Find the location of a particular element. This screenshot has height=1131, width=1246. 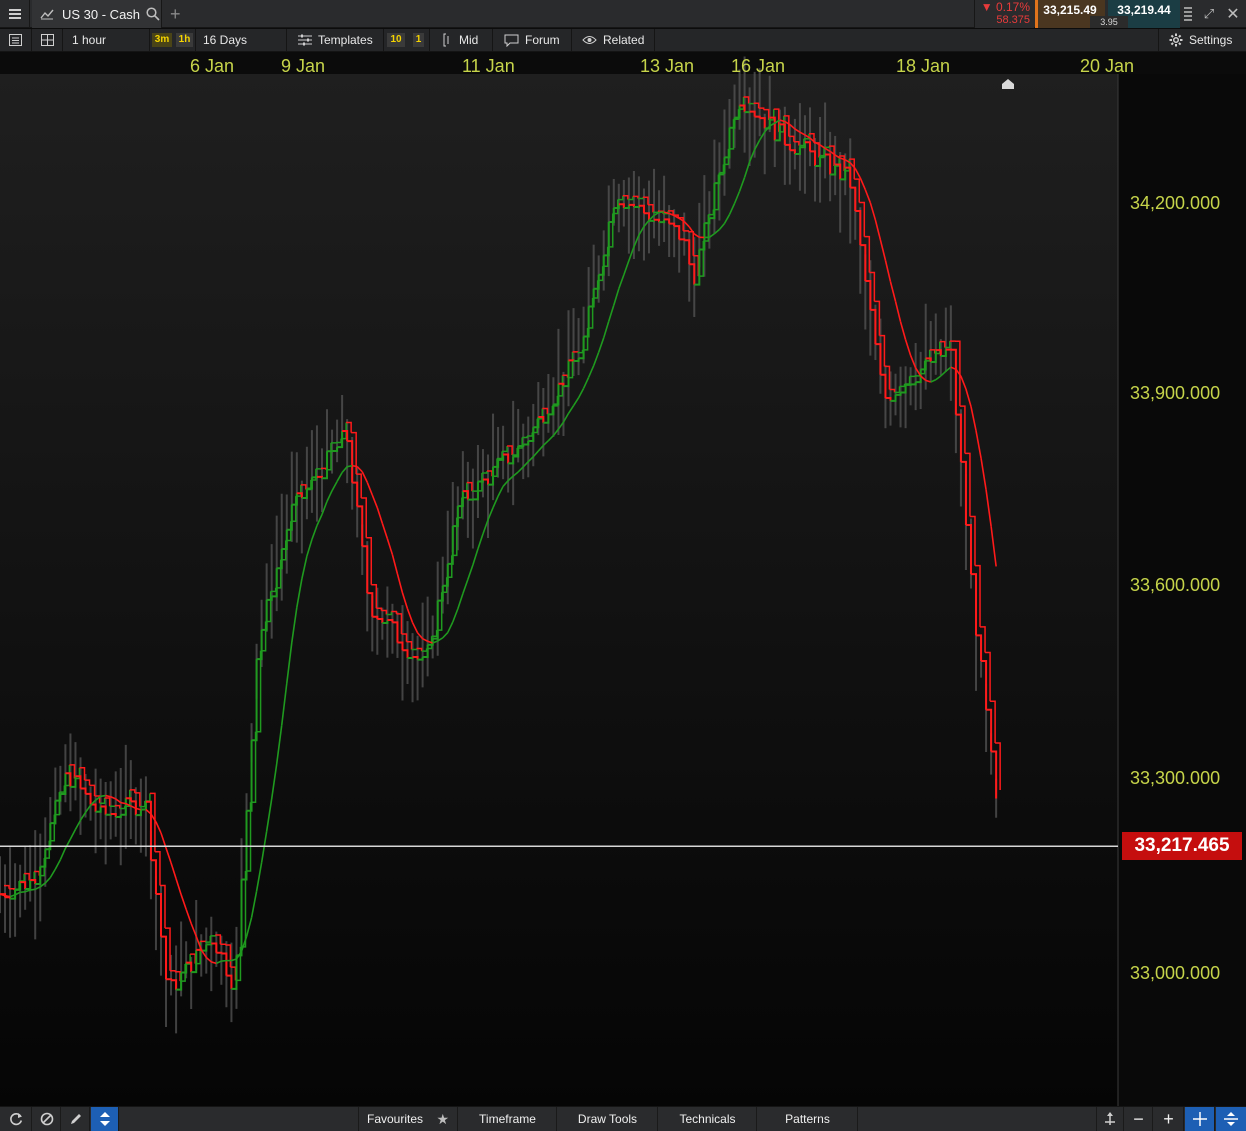

list-view-icon is located at coordinates (16, 40).